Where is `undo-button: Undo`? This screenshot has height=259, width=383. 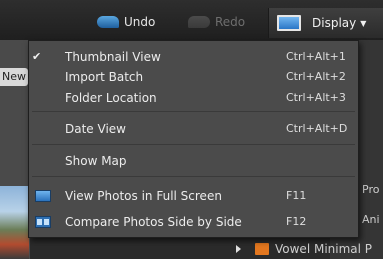
undo-button: Undo is located at coordinates (126, 22).